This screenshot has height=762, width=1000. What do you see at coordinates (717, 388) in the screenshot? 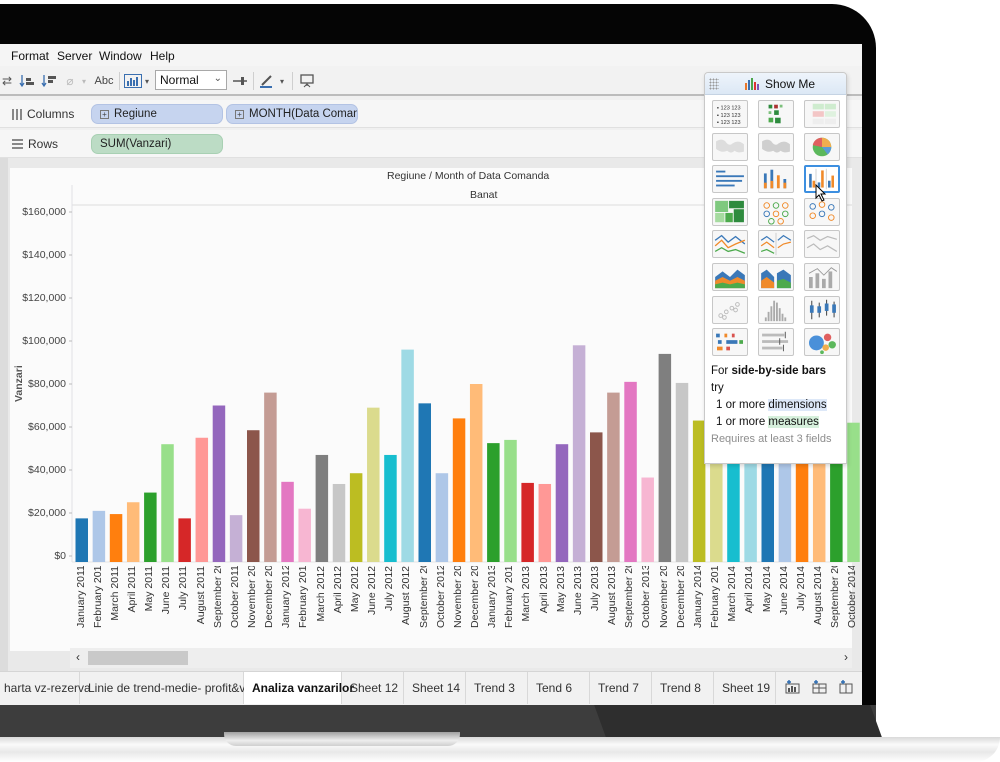
I see `hint-suffix: try` at bounding box center [717, 388].